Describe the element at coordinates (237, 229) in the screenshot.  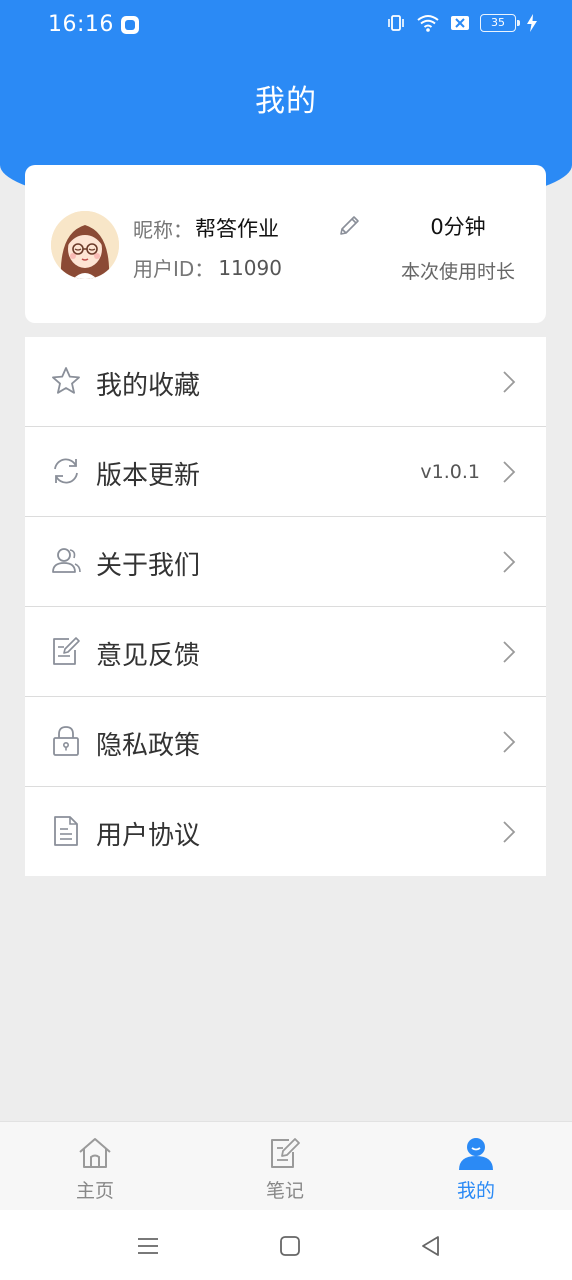
I see `nickname-value: 帮答作业` at that location.